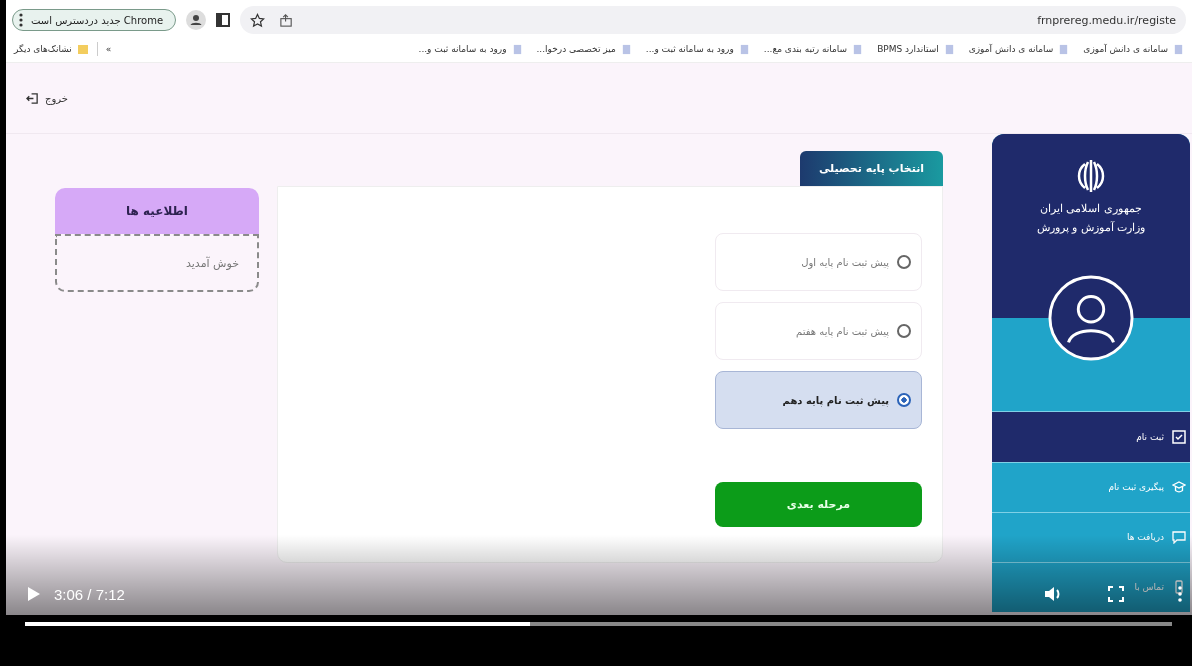 This screenshot has height=666, width=1192. Describe the element at coordinates (212, 263) in the screenshot. I see `notice-text: خوش آمدید` at that location.